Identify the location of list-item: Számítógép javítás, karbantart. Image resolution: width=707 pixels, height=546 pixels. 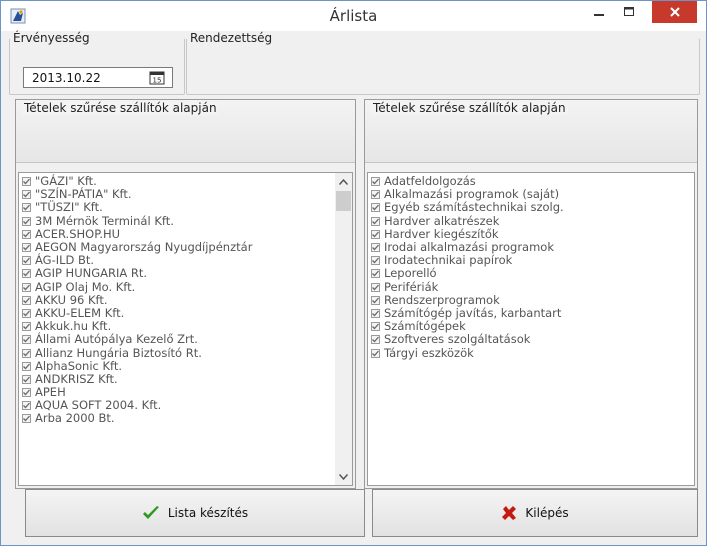
(522, 313).